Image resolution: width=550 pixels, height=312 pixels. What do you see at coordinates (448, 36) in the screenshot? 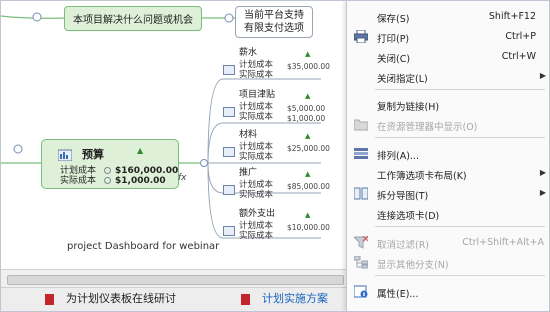
I see `menu-item-print: 打印(P) Ctrl+P` at bounding box center [448, 36].